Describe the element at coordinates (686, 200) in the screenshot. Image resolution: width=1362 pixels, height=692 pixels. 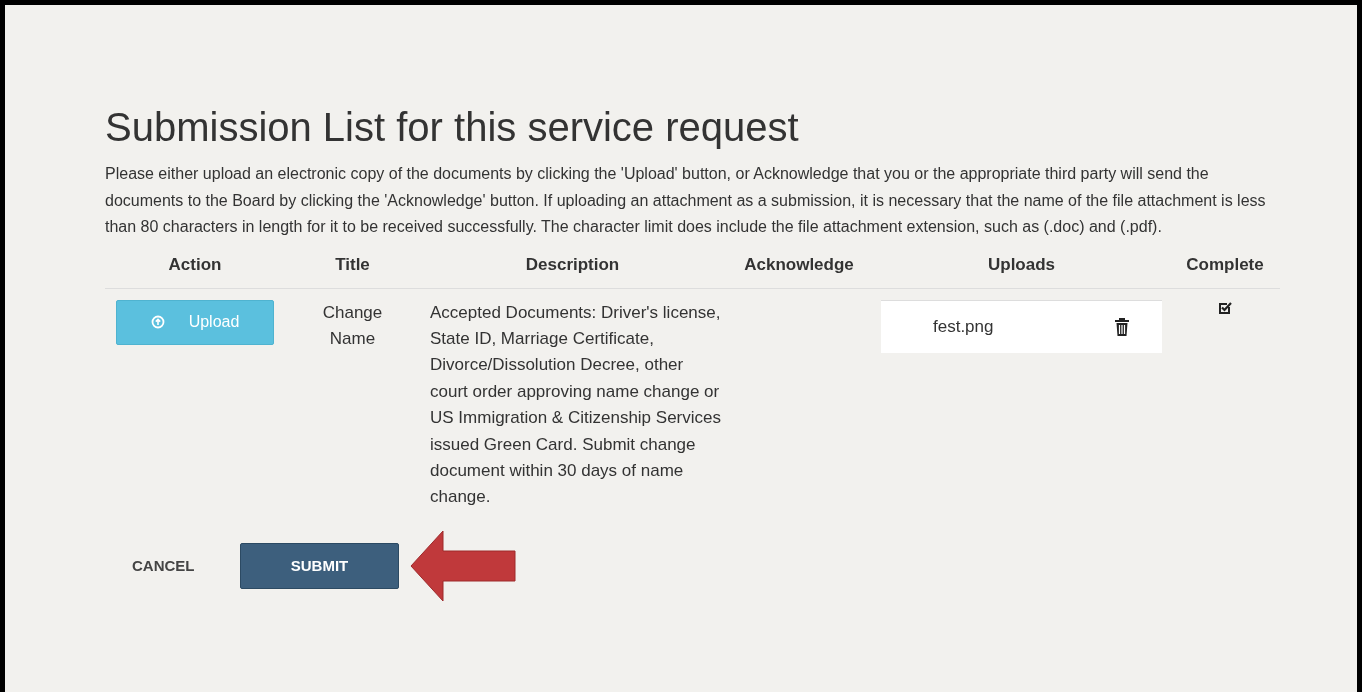
I see `instructions-paragraph: Please either upload an electronic copy of the documents by clicking the 'Upload' button, or Acknowledge that you or the appropriate third party will send the documents to the Board by clicking the 'Acknowledge' button. If uploading an attachment as a submission, it is necessary that the name of the file attachment is less than 80 characters in length for it to be received successfully. The character limit does include the file attachment extension, such as (.doc) and (.pdf).` at that location.